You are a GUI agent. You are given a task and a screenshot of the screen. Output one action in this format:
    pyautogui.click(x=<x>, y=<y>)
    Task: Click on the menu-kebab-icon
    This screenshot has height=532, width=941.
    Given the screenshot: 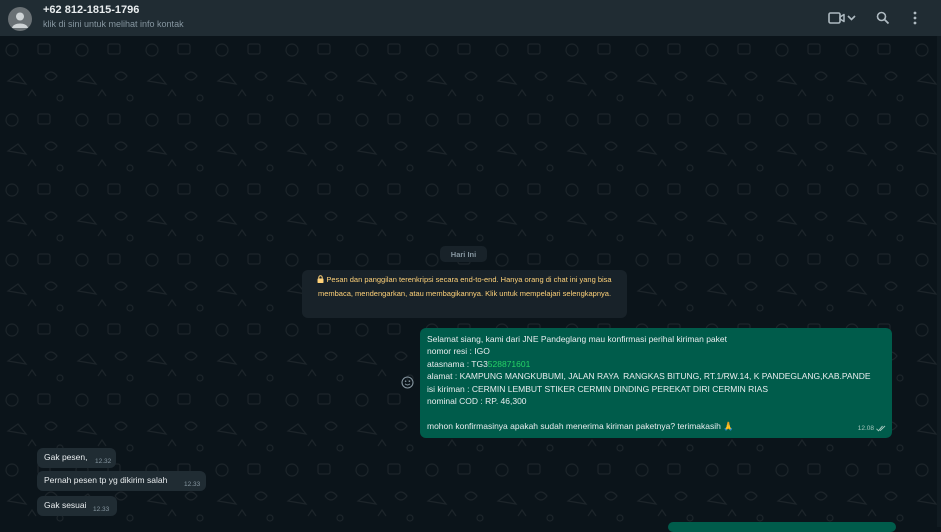 What is the action you would take?
    pyautogui.click(x=915, y=18)
    